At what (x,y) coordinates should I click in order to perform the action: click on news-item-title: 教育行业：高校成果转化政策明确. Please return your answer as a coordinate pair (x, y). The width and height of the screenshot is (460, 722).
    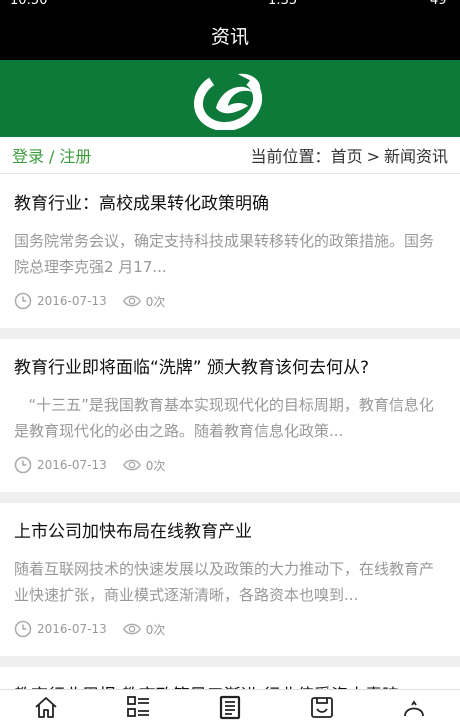
    Looking at the image, I should click on (230, 195).